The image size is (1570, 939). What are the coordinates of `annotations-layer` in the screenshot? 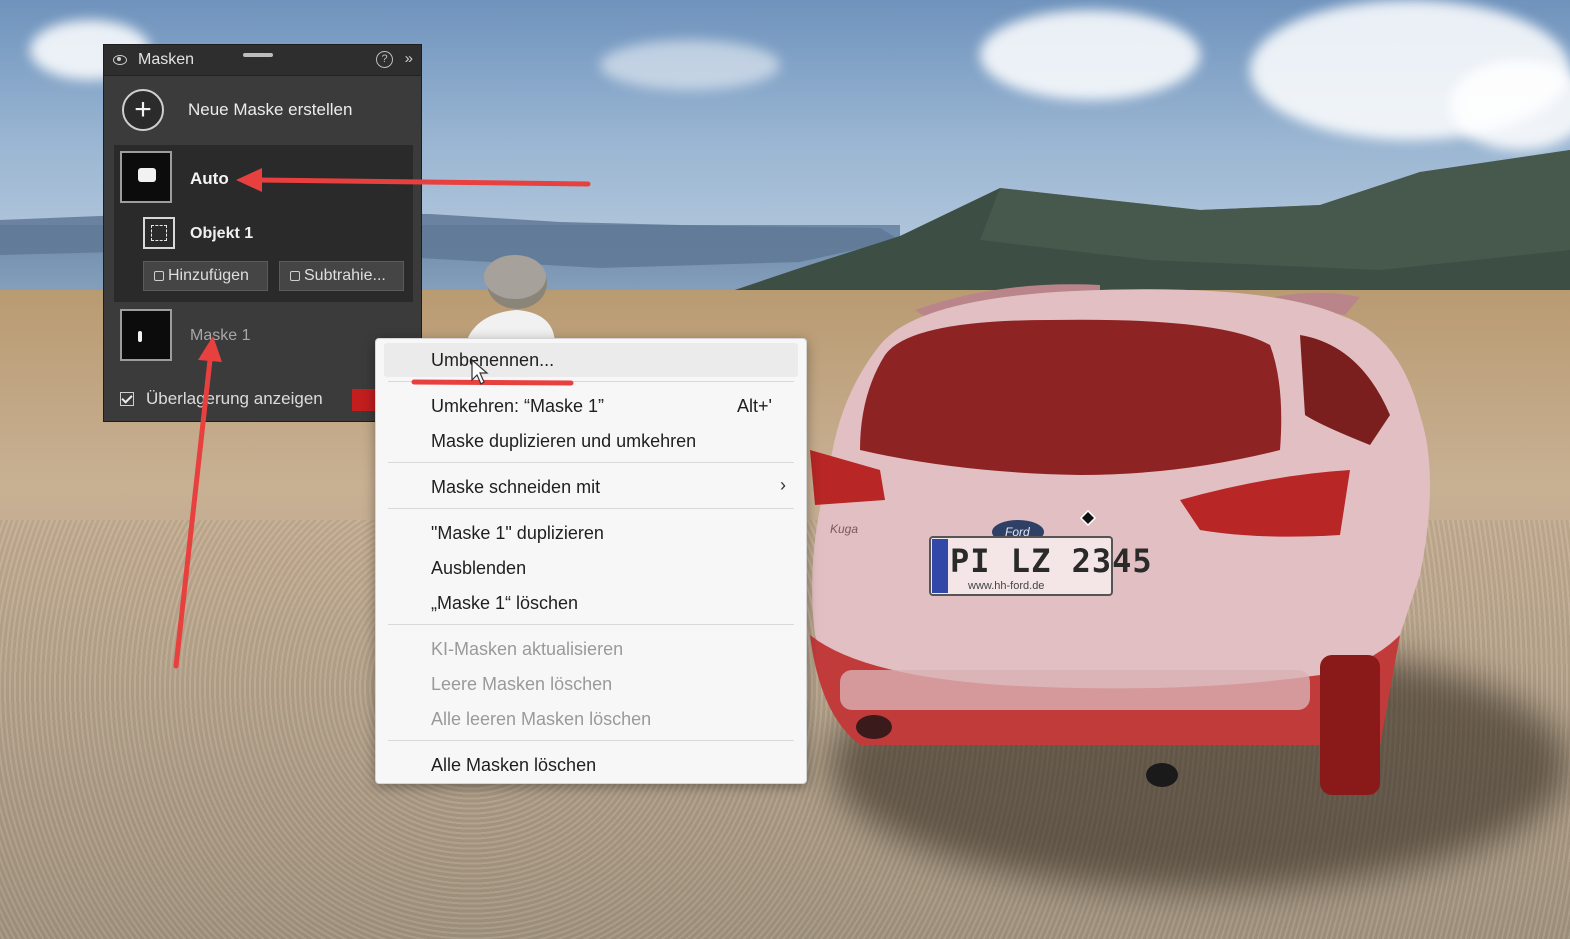 It's located at (382, 418).